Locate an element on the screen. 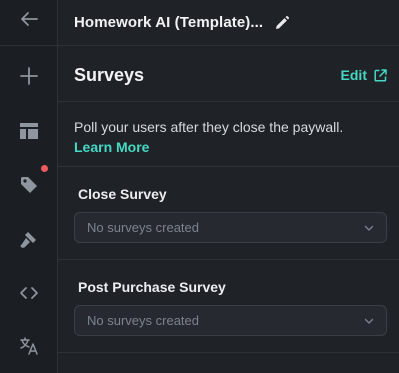  layout-icon is located at coordinates (29, 131).